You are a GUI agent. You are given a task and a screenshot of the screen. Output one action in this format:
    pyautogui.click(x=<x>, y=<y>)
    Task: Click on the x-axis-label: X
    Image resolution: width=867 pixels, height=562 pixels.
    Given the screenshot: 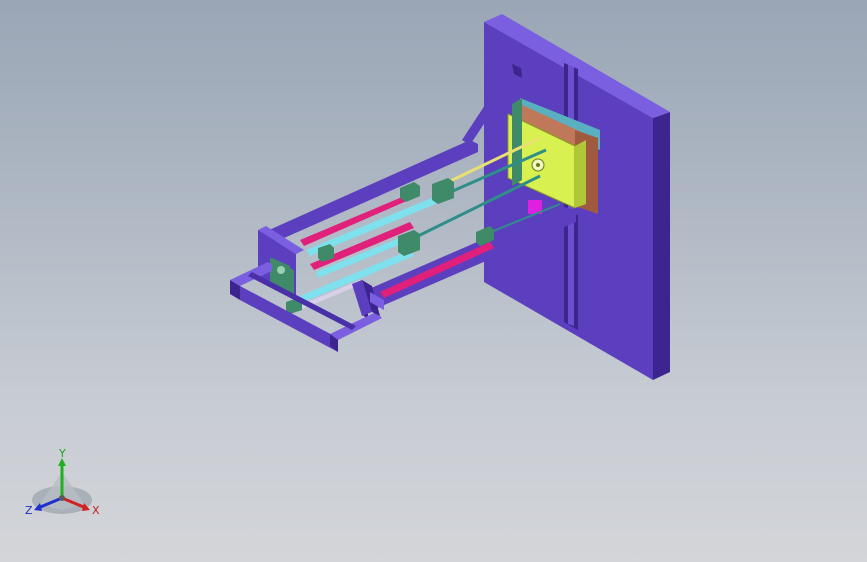 What is the action you would take?
    pyautogui.click(x=96, y=510)
    